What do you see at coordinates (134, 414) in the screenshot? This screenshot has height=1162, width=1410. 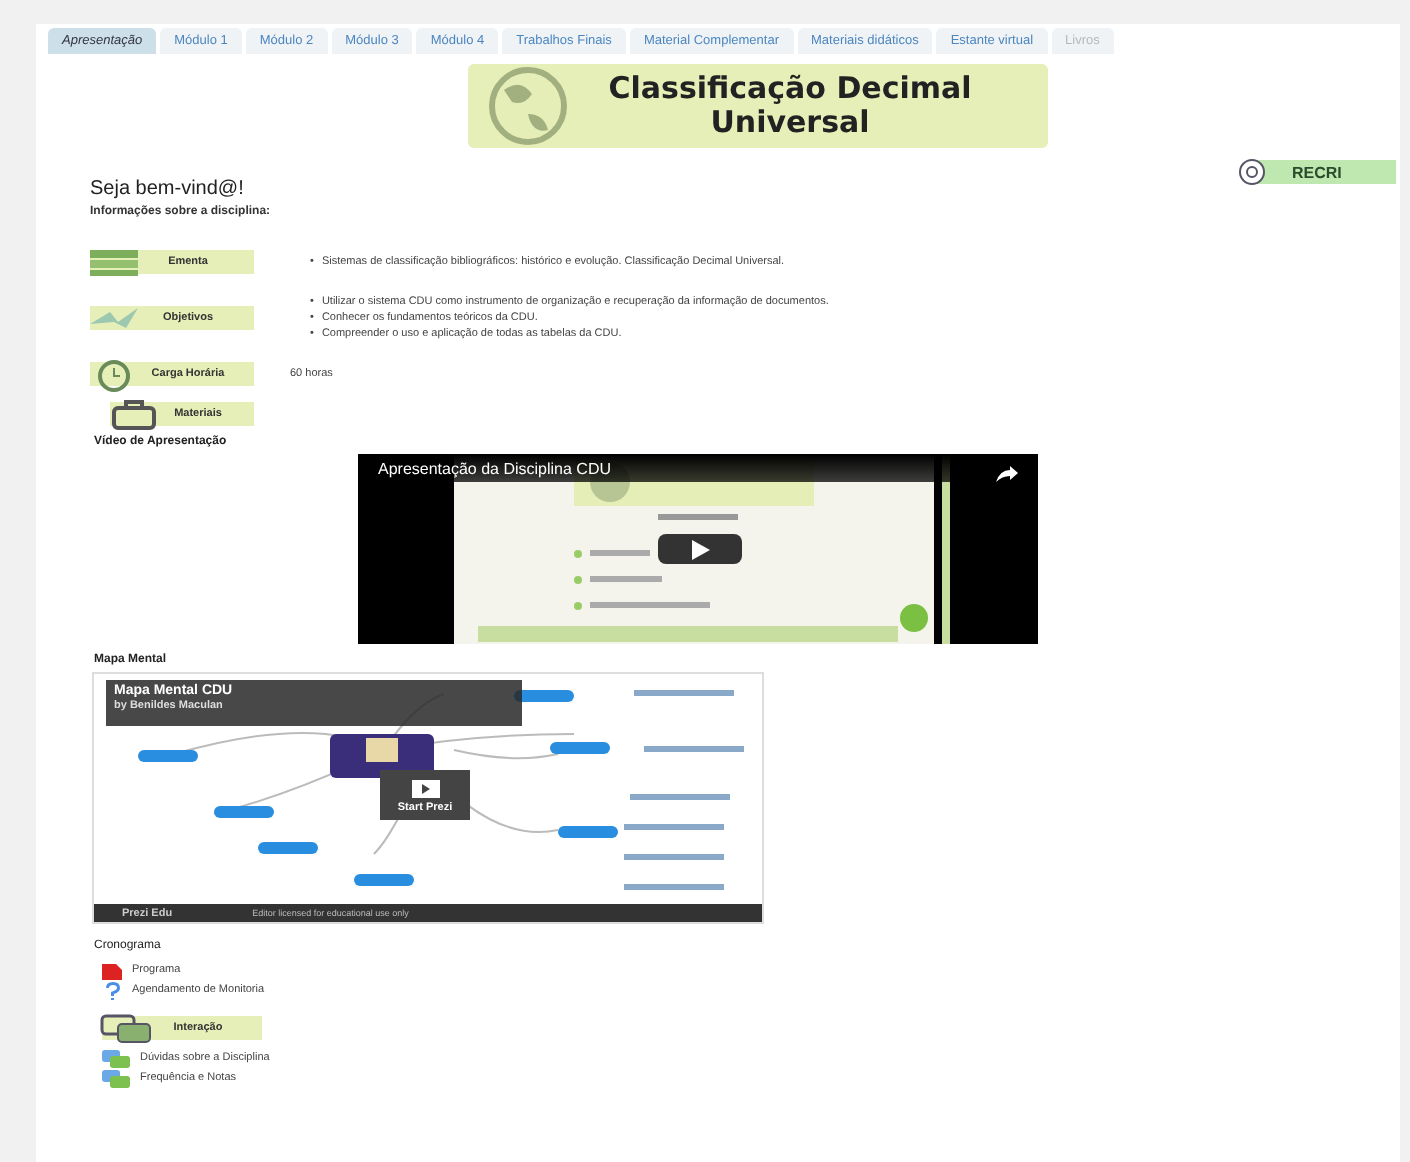 I see `toolbox-icon` at bounding box center [134, 414].